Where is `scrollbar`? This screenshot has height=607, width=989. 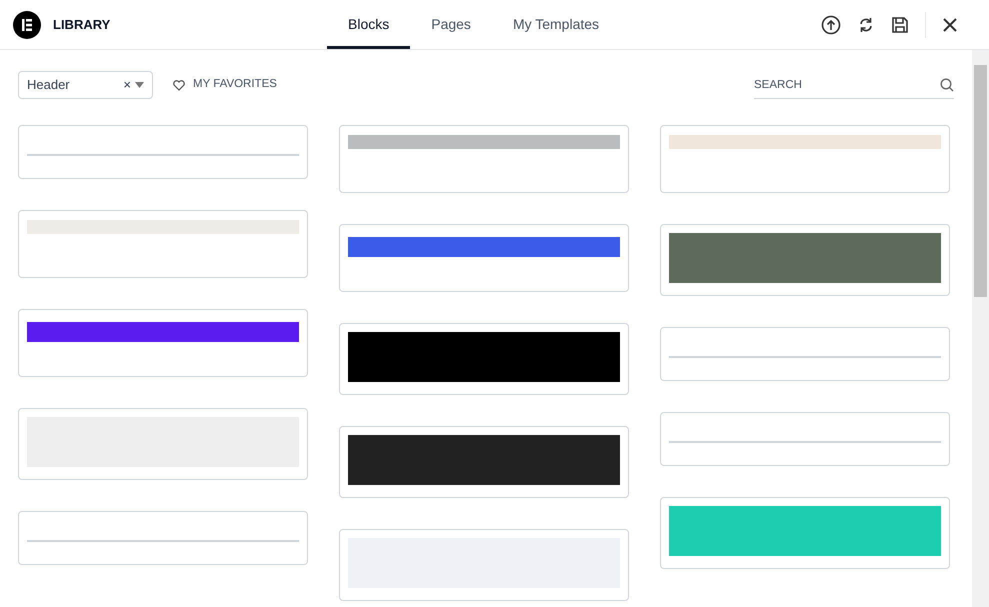
scrollbar is located at coordinates (980, 328).